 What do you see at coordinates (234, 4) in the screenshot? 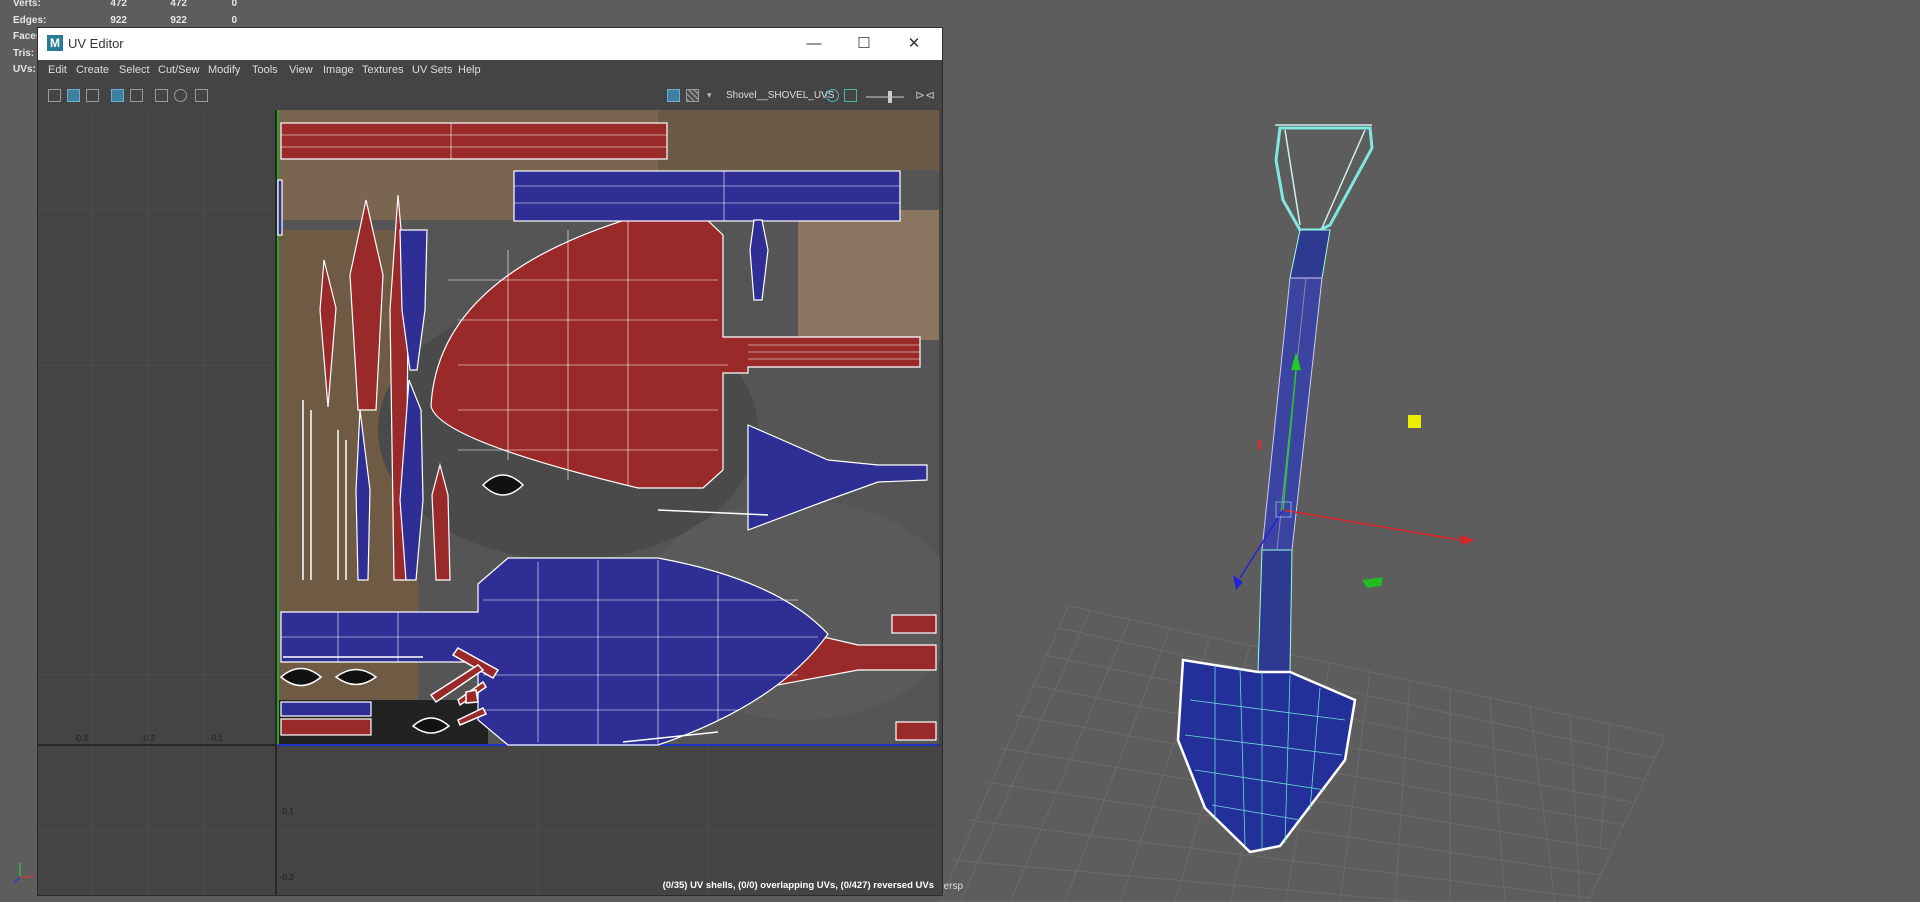
I see `hud-value: 0` at bounding box center [234, 4].